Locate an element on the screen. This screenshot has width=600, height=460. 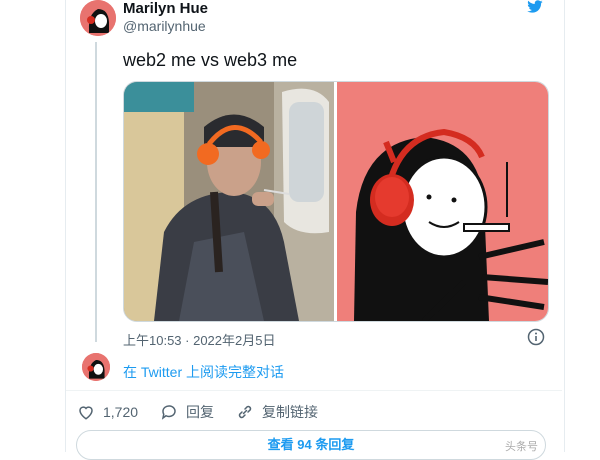
more-replies-button: 查看 94 条回复 is located at coordinates (311, 445).